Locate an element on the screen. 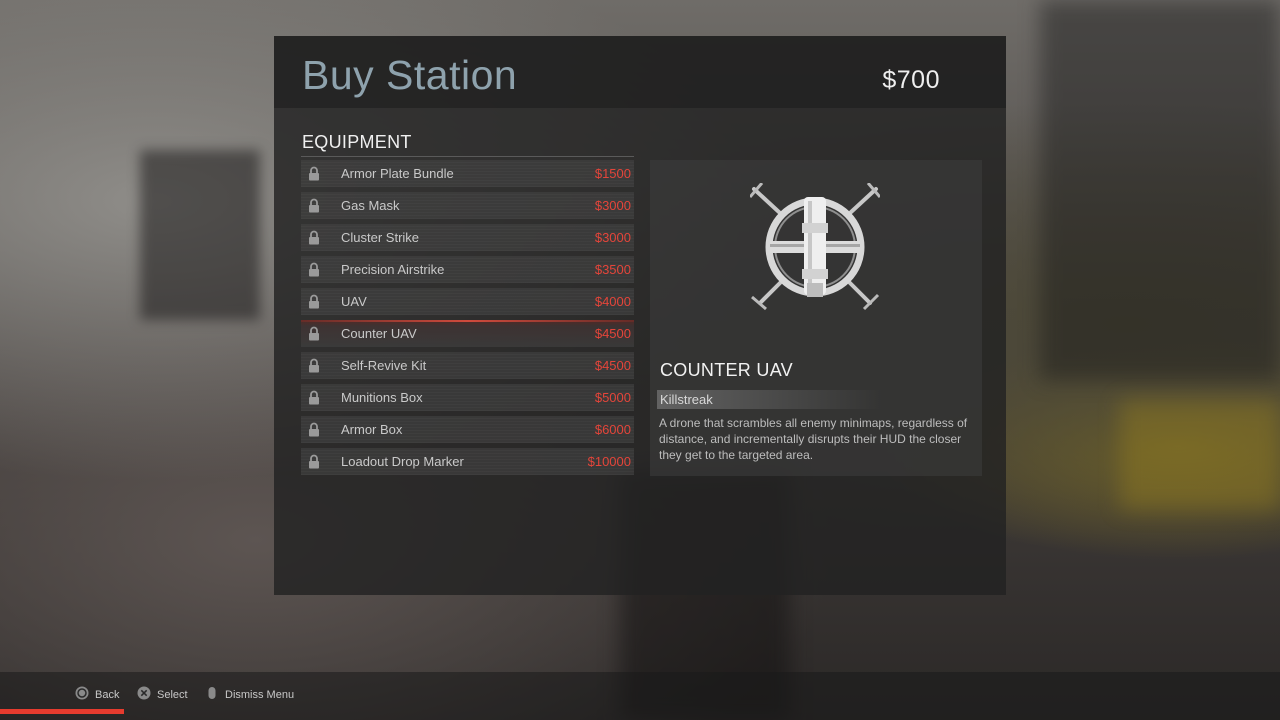 The image size is (1280, 720). cross-button-icon is located at coordinates (144, 693).